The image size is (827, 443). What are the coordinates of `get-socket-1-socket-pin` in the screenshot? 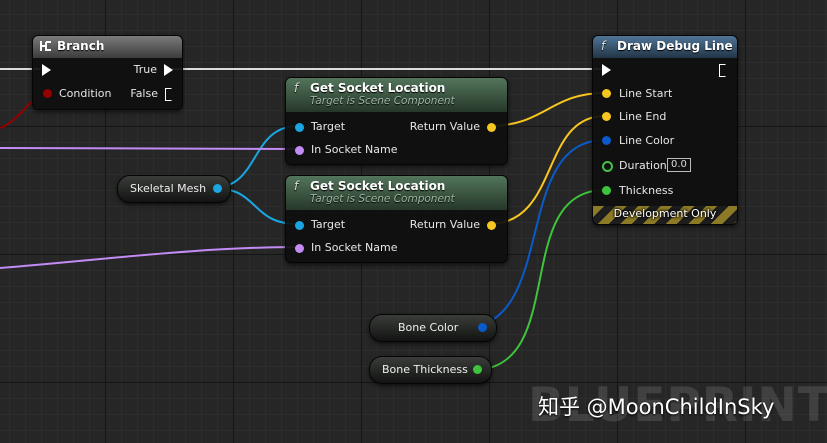 It's located at (299, 150).